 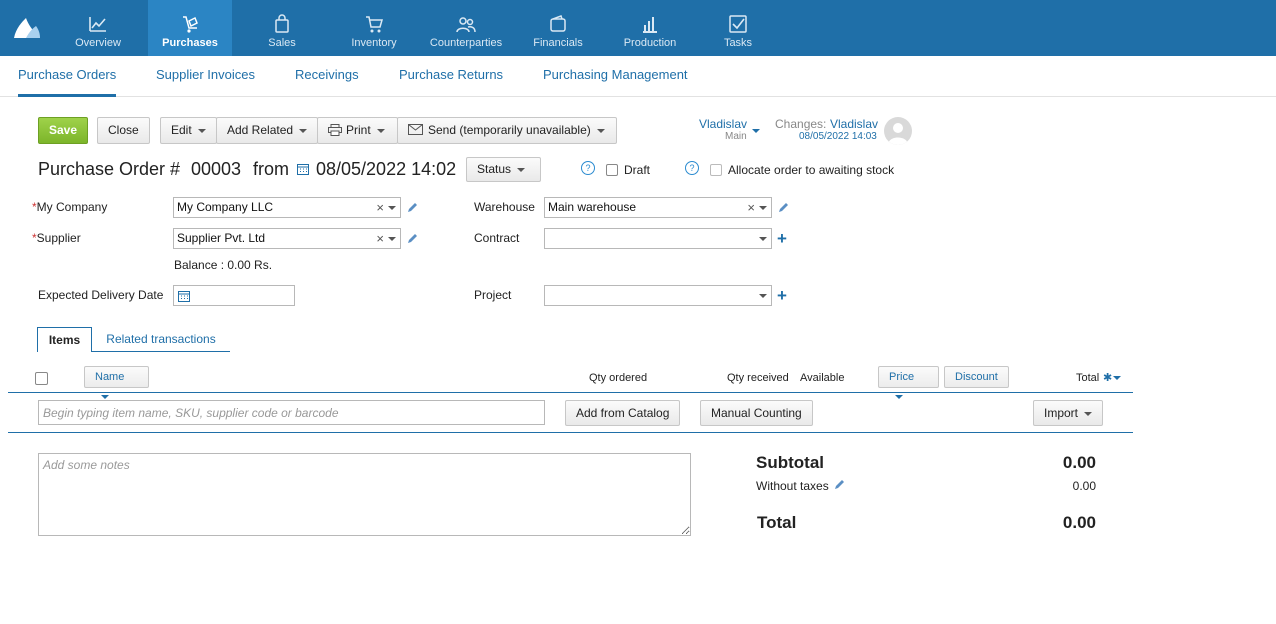 I want to click on tab-receivings: Receivings, so click(x=327, y=74).